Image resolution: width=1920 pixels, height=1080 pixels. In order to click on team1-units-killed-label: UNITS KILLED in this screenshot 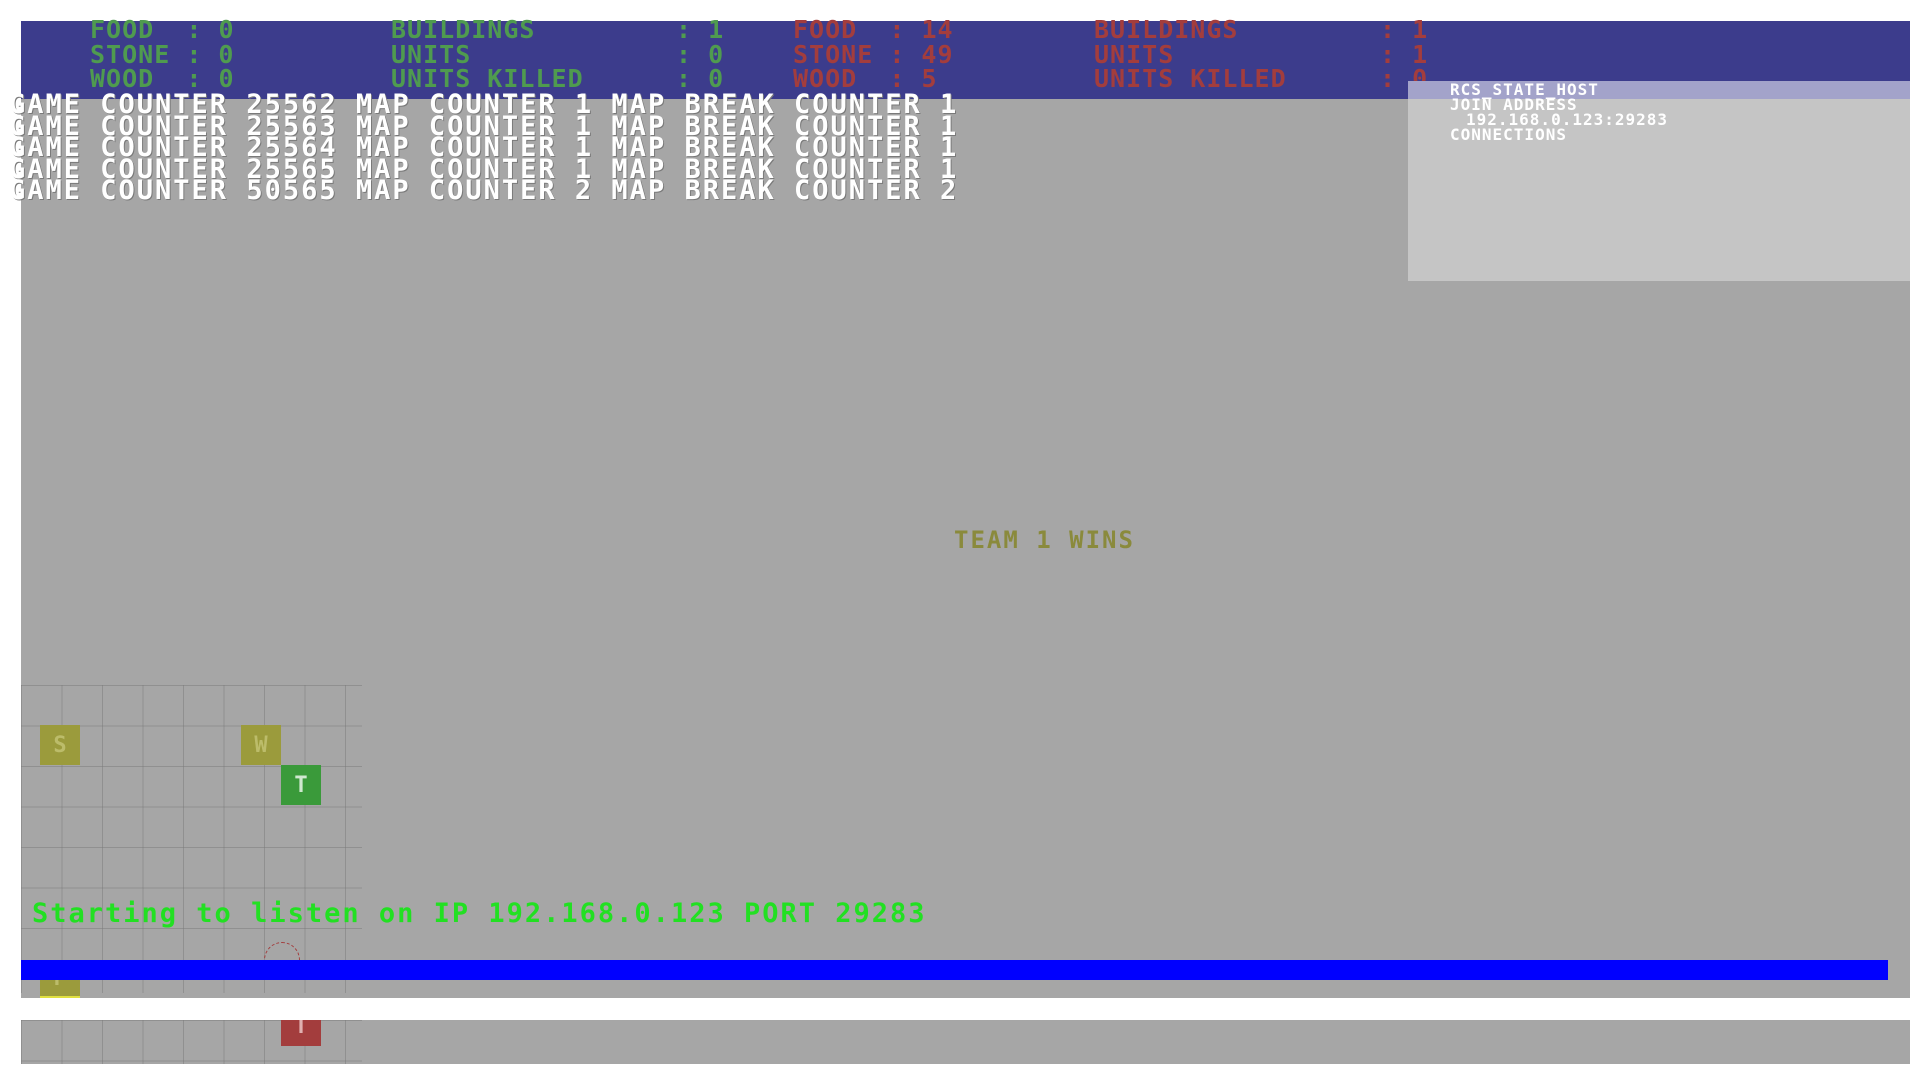, I will do `click(487, 78)`.